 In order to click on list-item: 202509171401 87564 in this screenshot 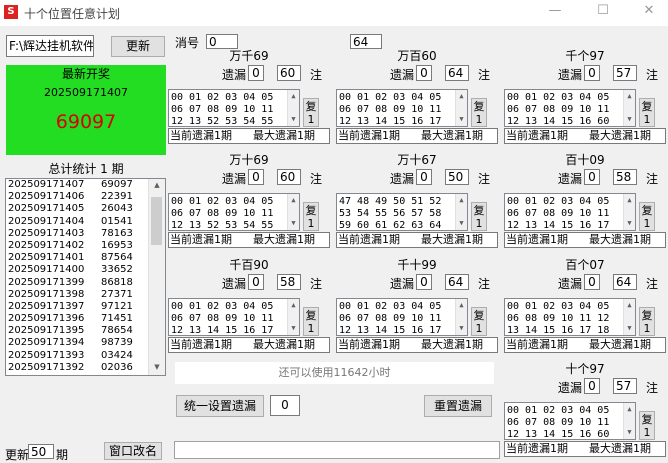, I will do `click(85, 258)`.